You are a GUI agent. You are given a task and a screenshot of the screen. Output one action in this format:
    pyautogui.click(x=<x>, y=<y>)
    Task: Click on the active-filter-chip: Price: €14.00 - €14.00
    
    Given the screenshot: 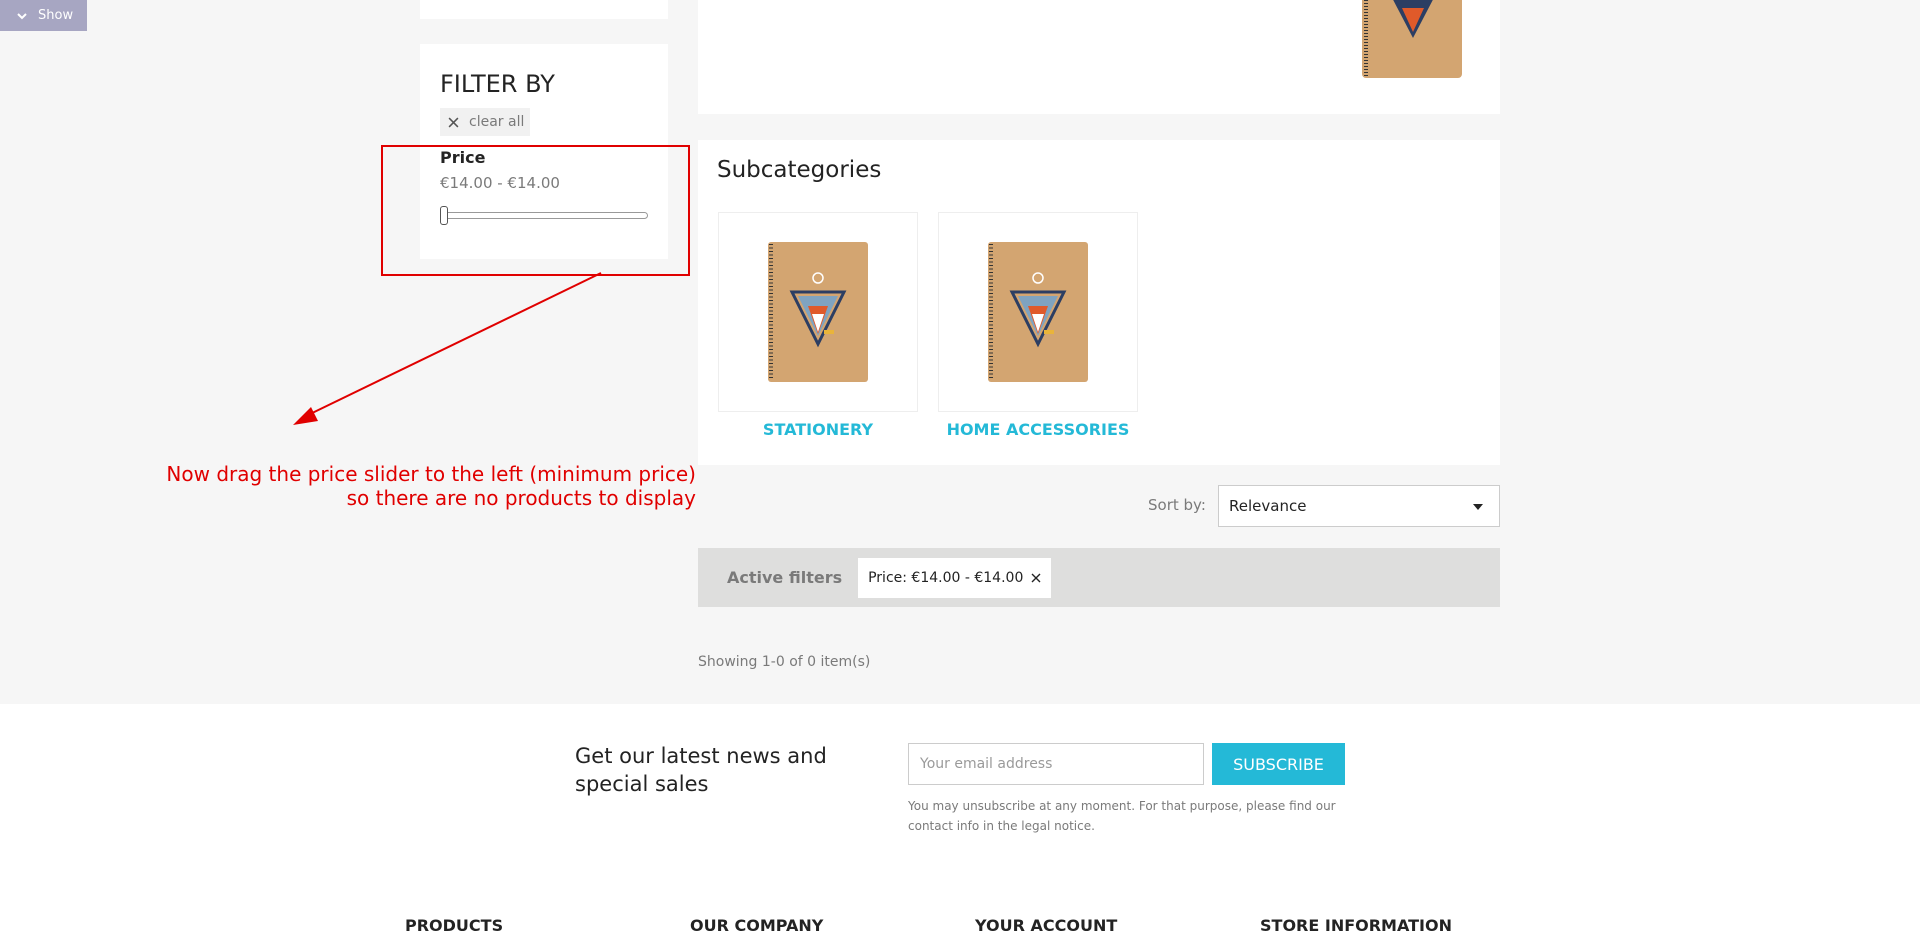 What is the action you would take?
    pyautogui.click(x=955, y=577)
    